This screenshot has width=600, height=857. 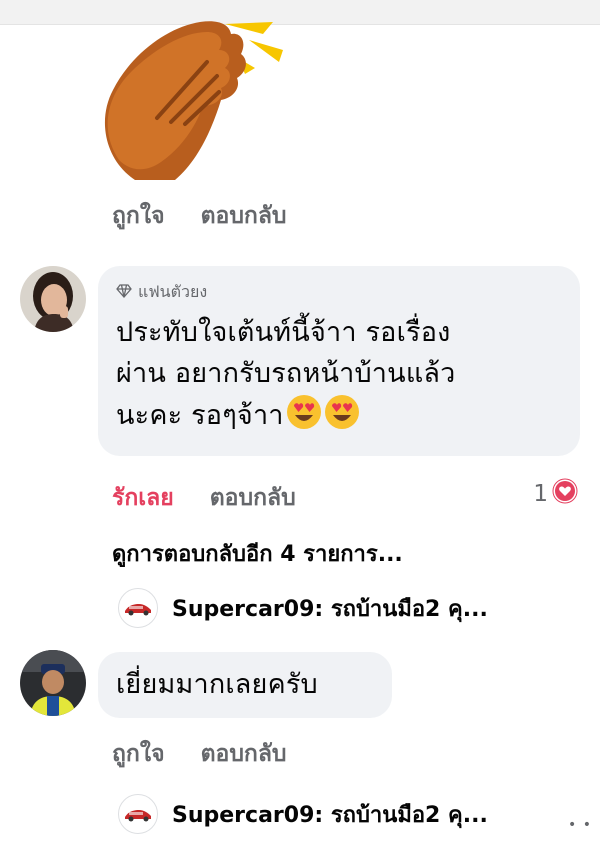 What do you see at coordinates (580, 825) in the screenshot?
I see `more-options-icon: • •` at bounding box center [580, 825].